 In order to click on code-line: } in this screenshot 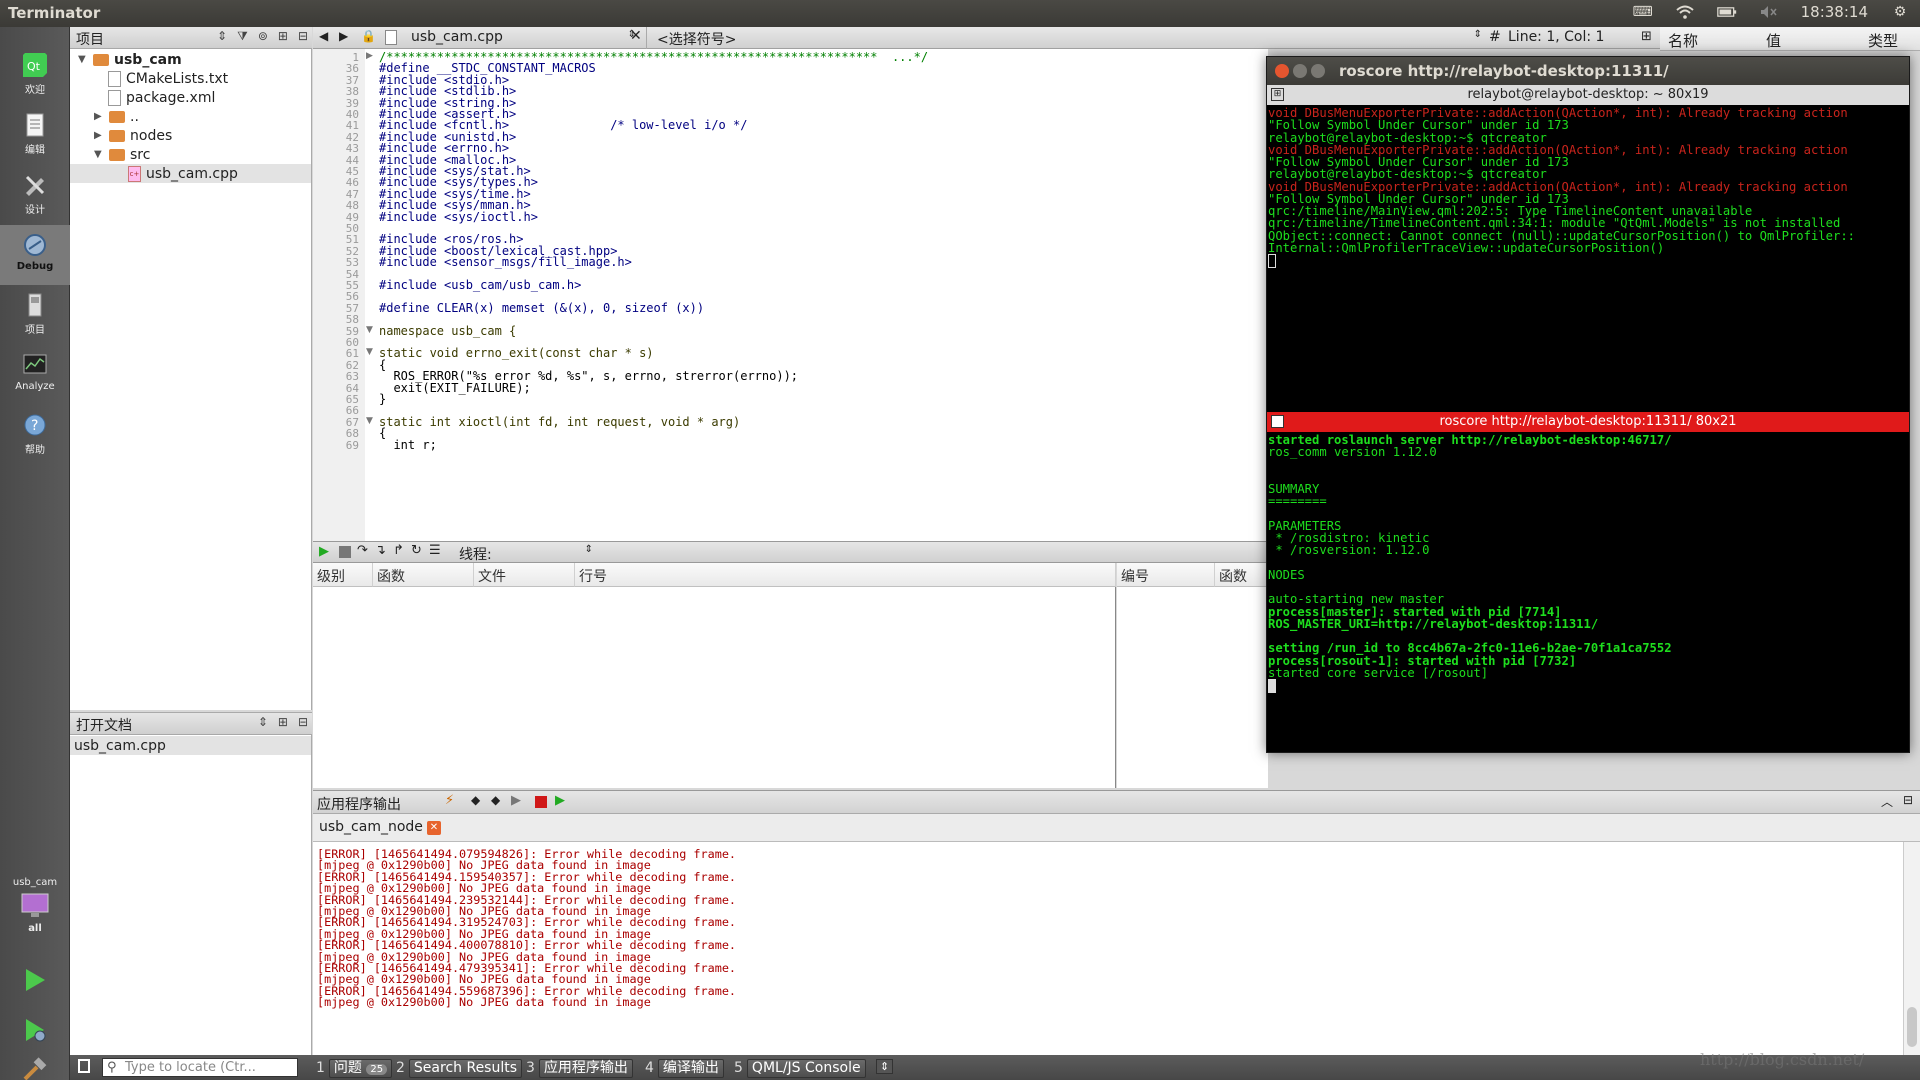, I will do `click(382, 399)`.